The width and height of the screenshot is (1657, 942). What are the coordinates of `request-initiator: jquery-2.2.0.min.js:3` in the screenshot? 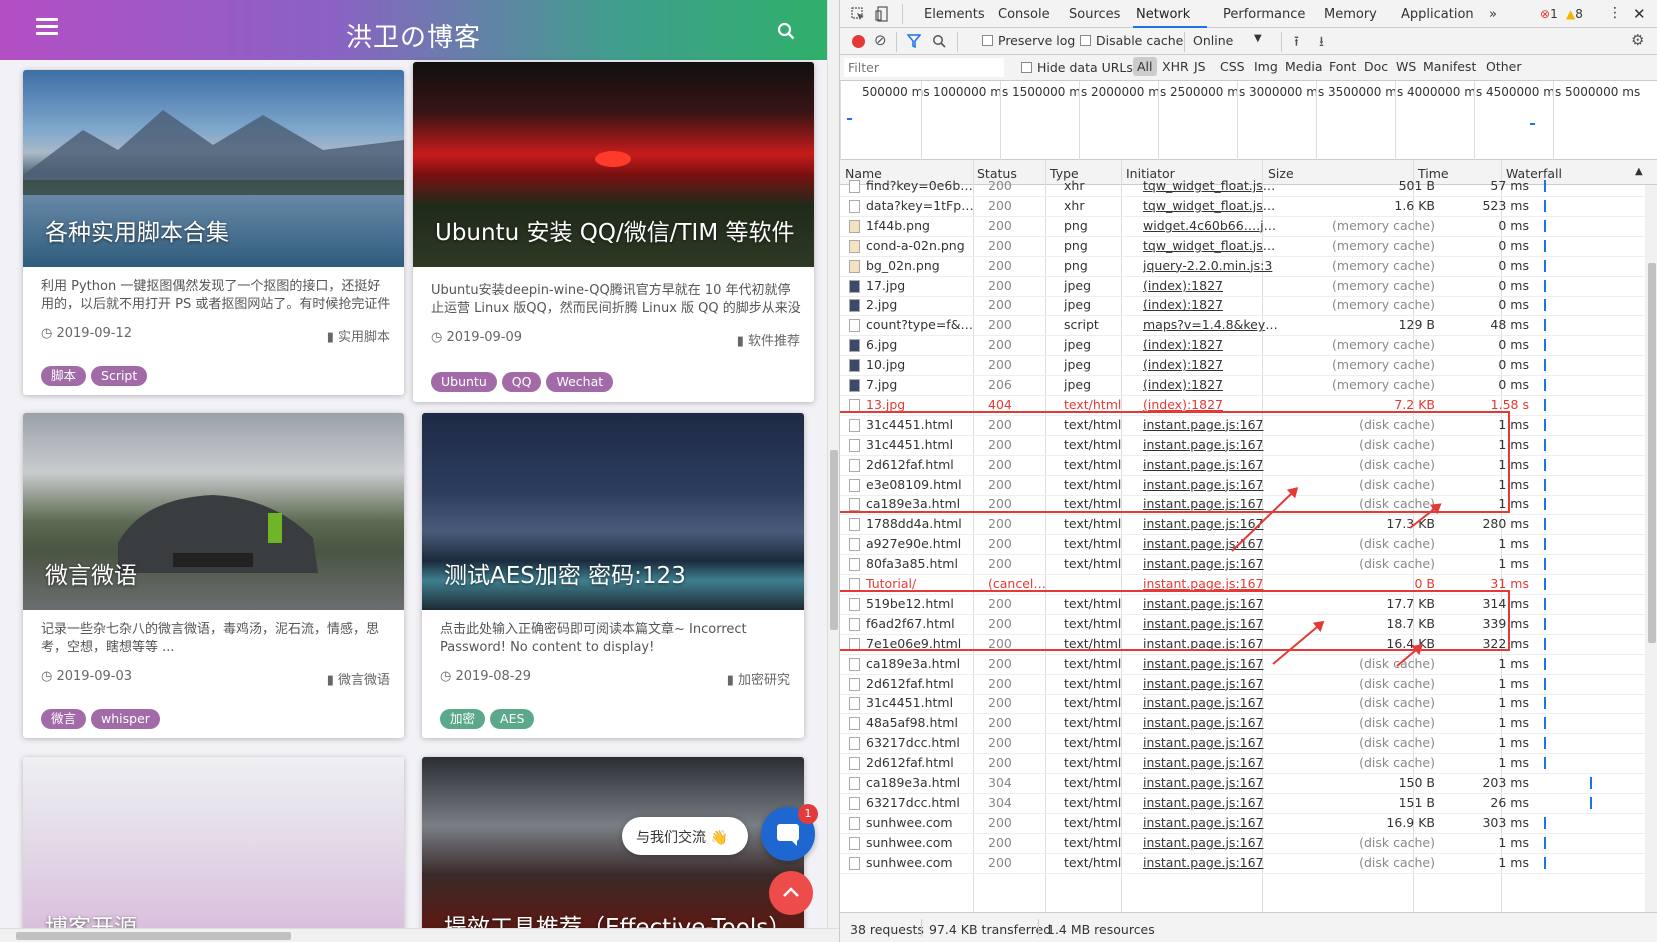 It's located at (1211, 266).